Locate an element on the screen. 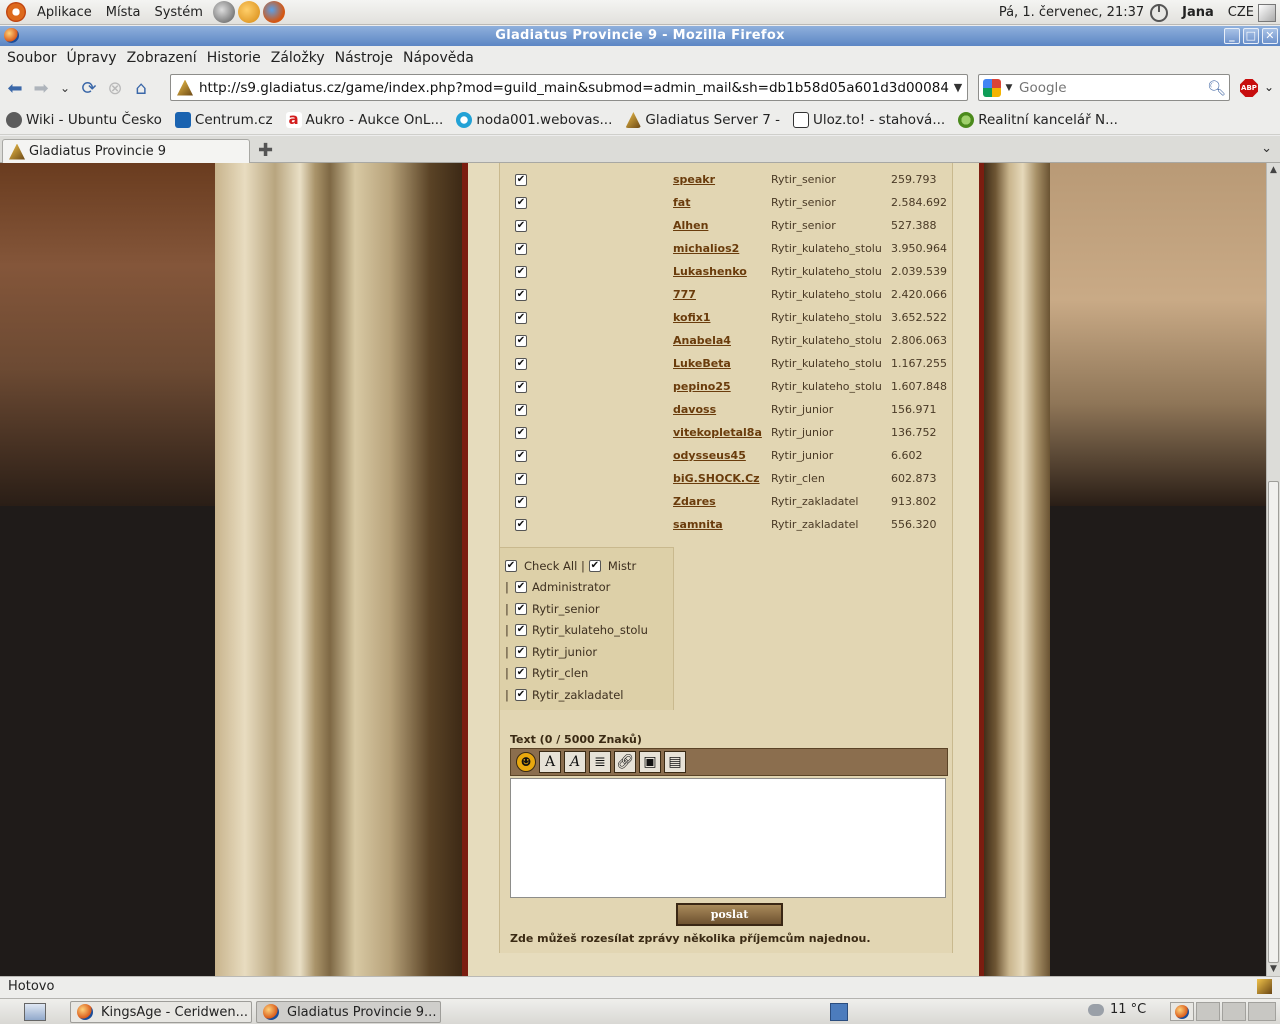 The image size is (1280, 1024). maximize-button: □ is located at coordinates (1251, 36).